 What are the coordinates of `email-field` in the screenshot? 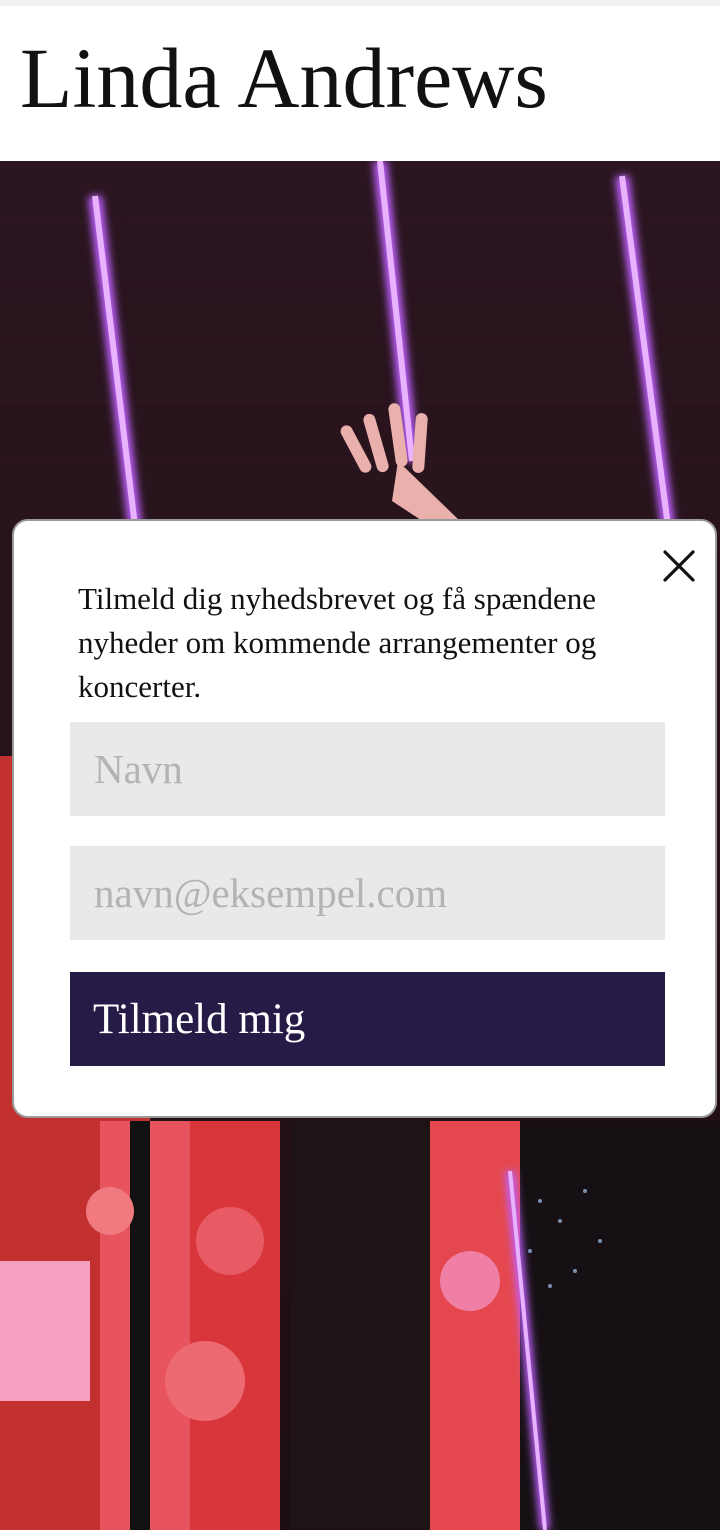 It's located at (367, 893).